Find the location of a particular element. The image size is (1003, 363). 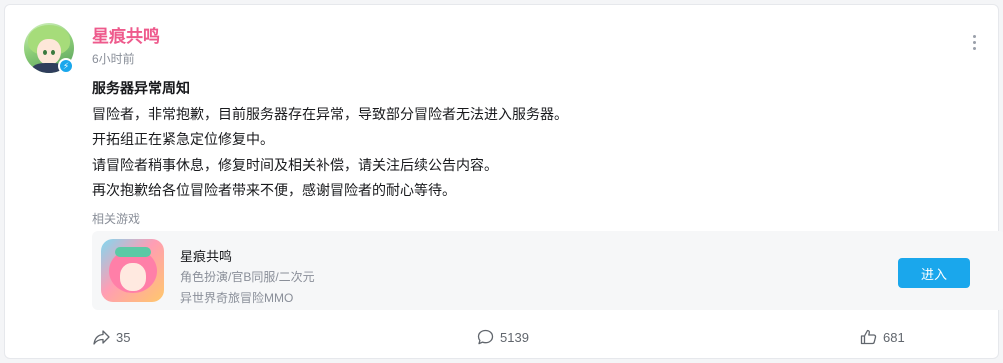

post-timestamp: 6小时前 is located at coordinates (113, 59).